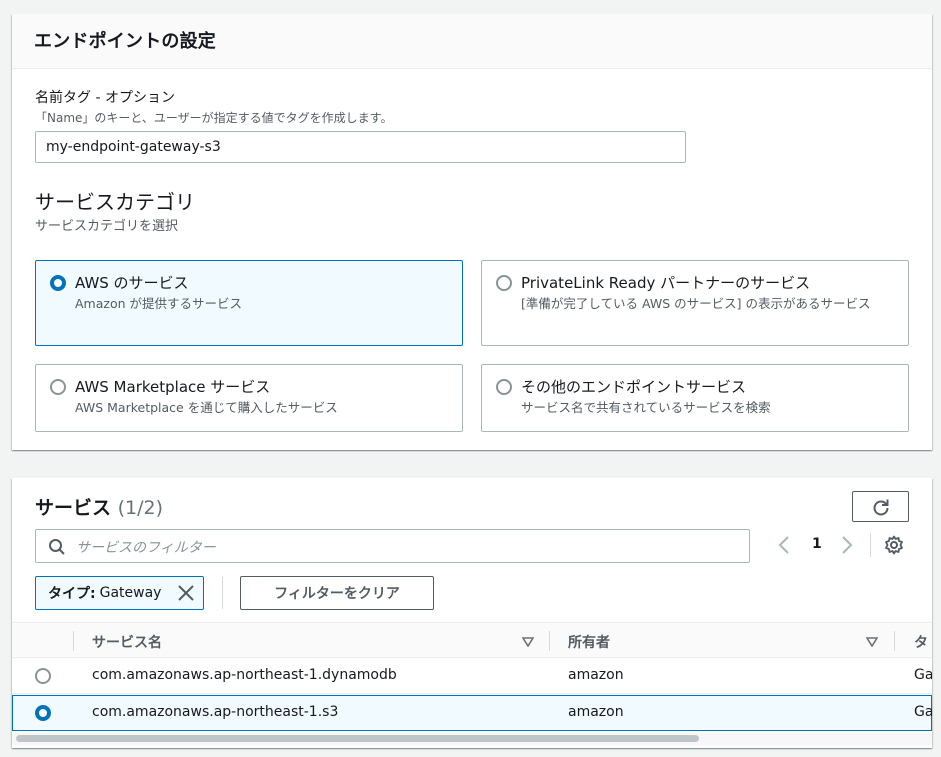  I want to click on services-title: サービス, so click(73, 508).